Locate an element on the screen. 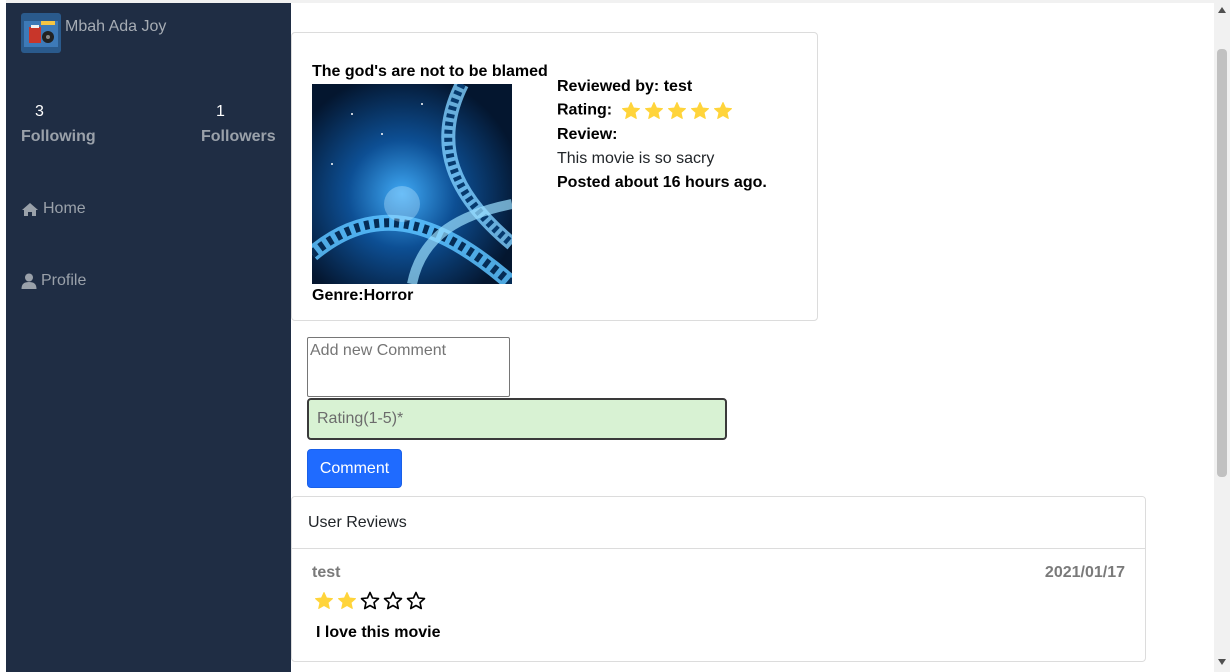 The height and width of the screenshot is (672, 1230). card-rating-stars is located at coordinates (678, 110).